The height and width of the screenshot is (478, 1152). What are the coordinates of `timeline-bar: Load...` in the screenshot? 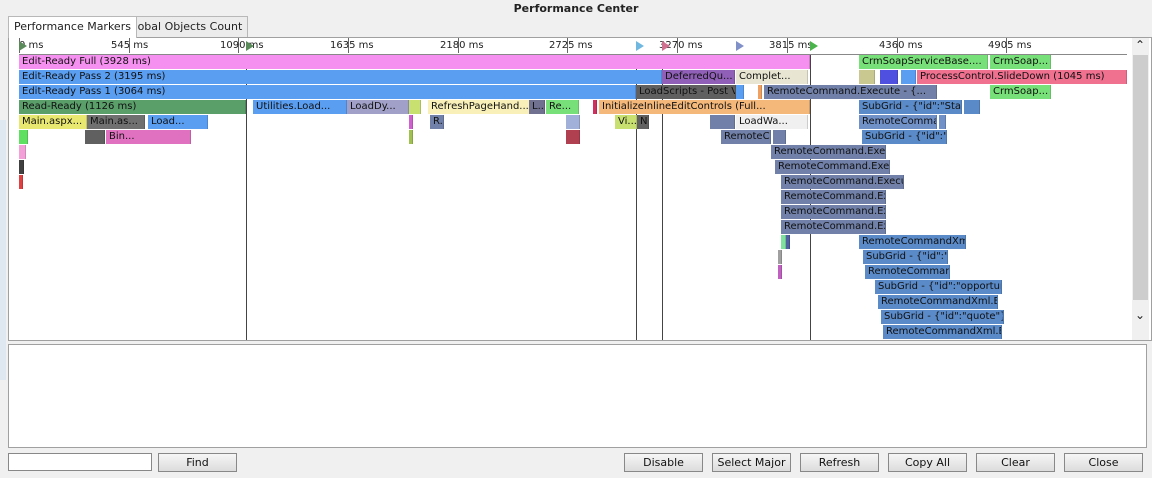 It's located at (178, 122).